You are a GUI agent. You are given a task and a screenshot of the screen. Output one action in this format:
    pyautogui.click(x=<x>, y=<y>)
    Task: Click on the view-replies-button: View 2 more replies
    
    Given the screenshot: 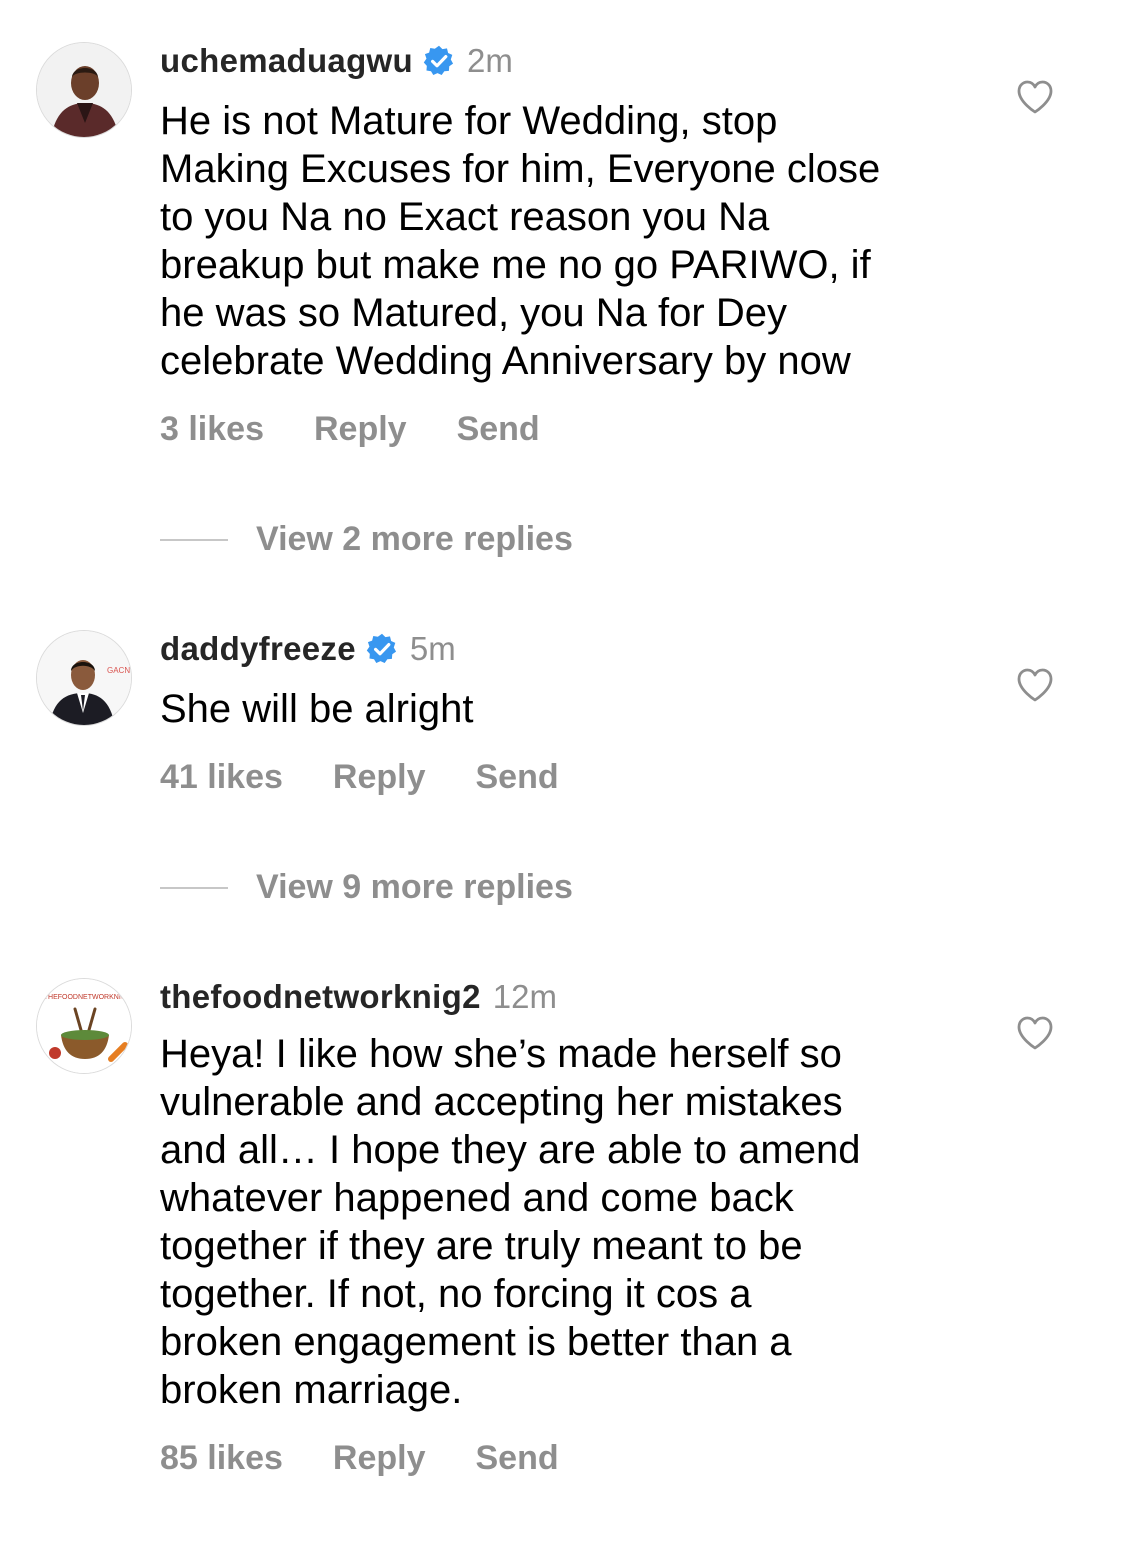 What is the action you would take?
    pyautogui.click(x=366, y=539)
    